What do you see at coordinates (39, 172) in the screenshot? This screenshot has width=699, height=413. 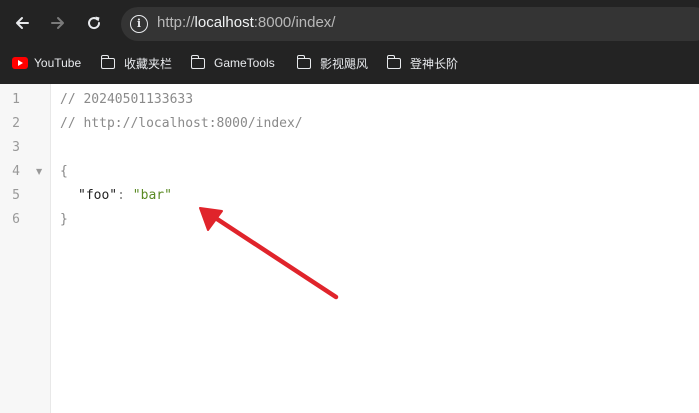 I see `fold-toggle-icon: ▼` at bounding box center [39, 172].